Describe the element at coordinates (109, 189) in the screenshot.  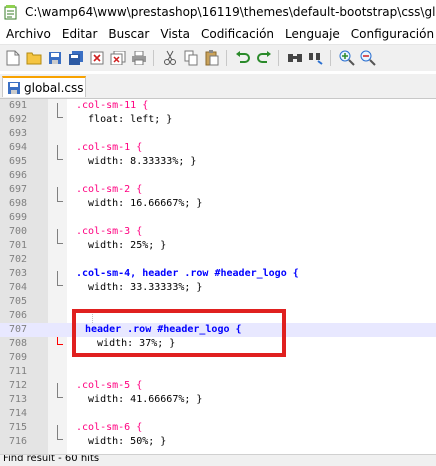
I see `code-text: .col-sm-2 {` at that location.